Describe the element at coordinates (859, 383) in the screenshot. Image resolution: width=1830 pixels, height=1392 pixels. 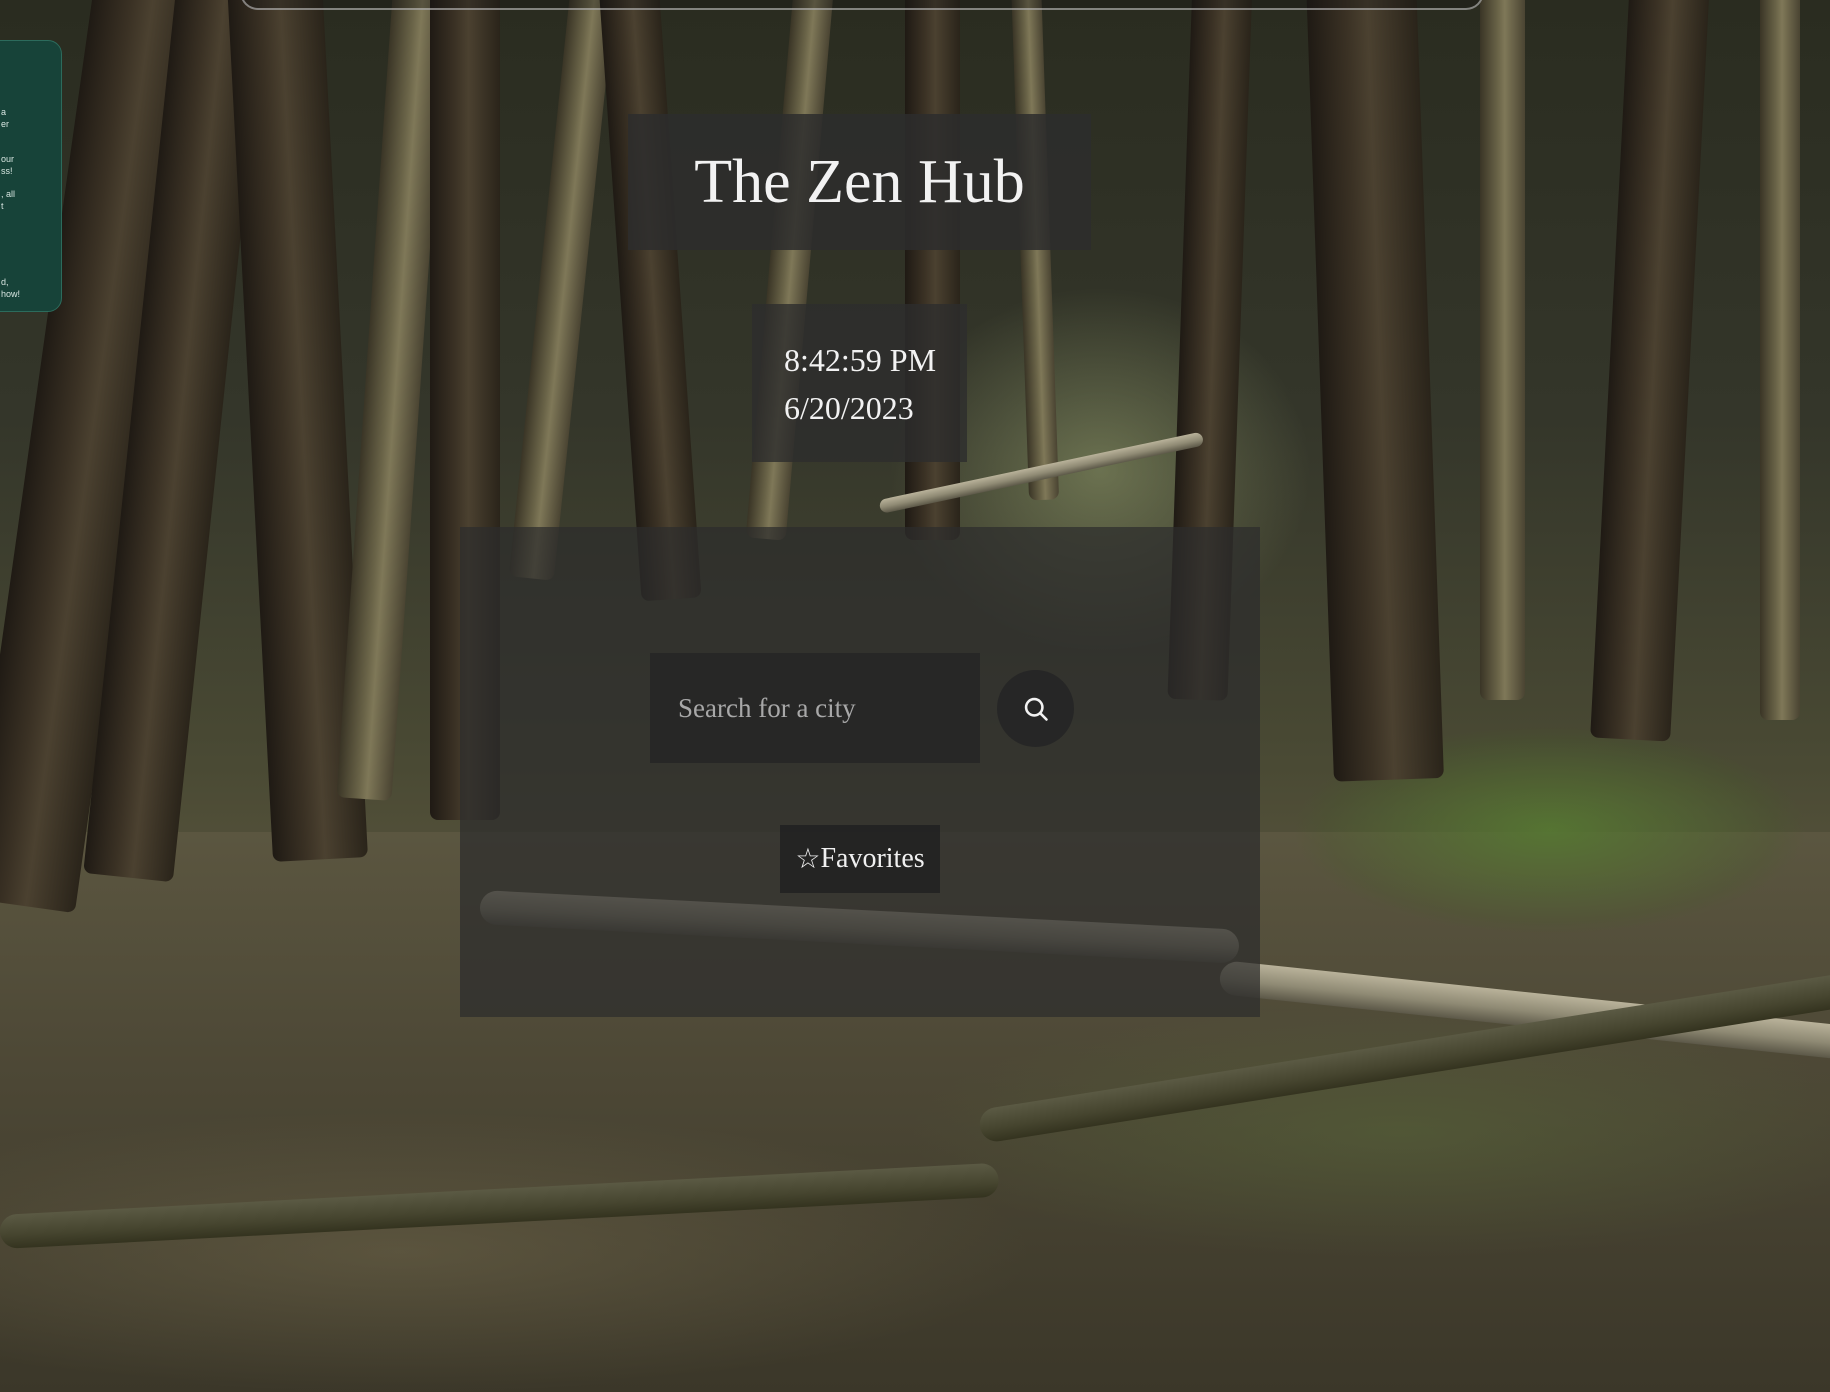
I see `clock-panel: 8:42:59 PM 6/20/2023` at that location.